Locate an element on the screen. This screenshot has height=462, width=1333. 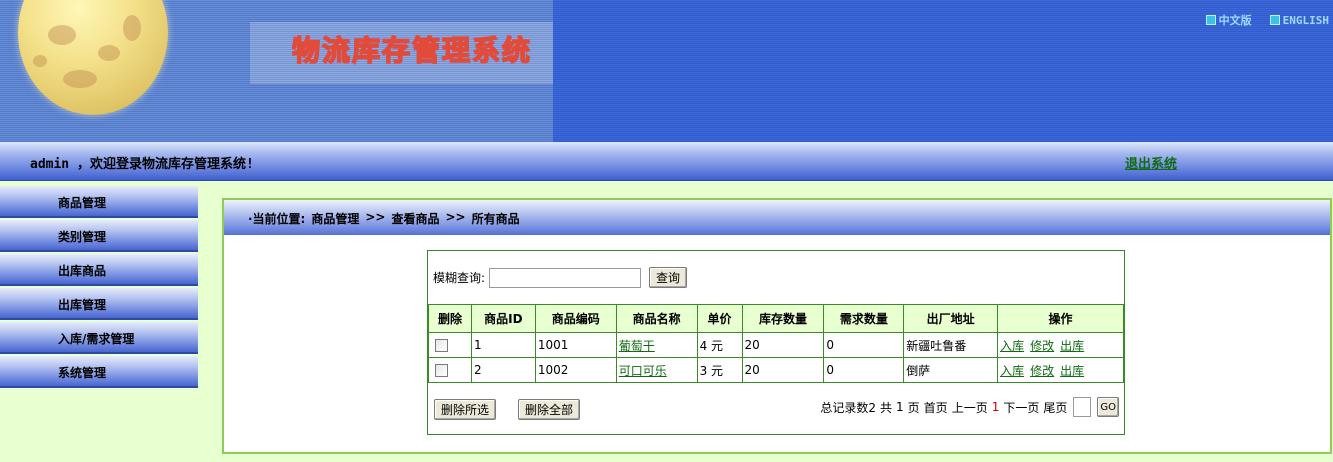
search-row: 模糊查询: 查询 is located at coordinates (560, 277).